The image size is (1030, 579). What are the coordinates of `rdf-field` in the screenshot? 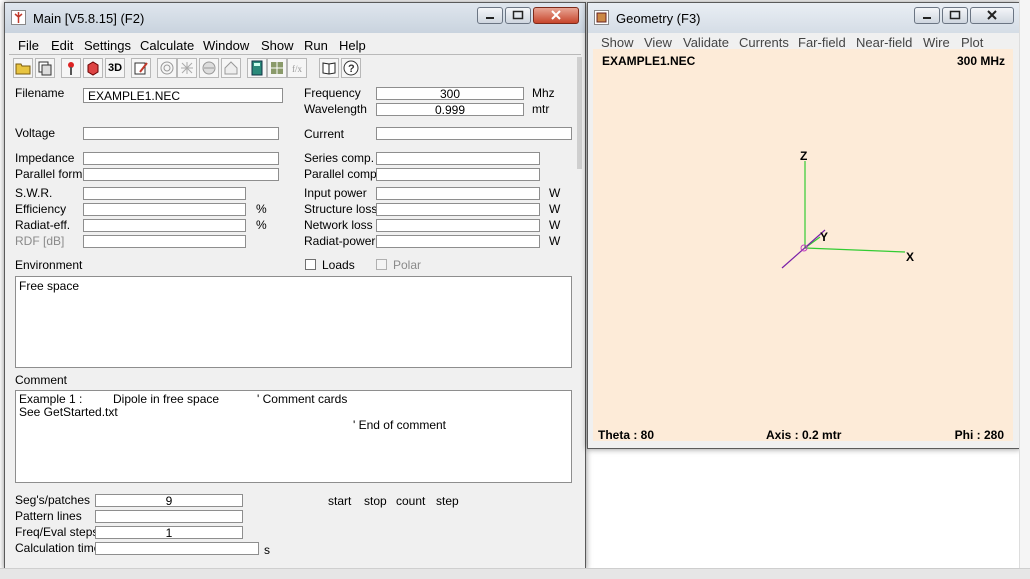 It's located at (164, 241).